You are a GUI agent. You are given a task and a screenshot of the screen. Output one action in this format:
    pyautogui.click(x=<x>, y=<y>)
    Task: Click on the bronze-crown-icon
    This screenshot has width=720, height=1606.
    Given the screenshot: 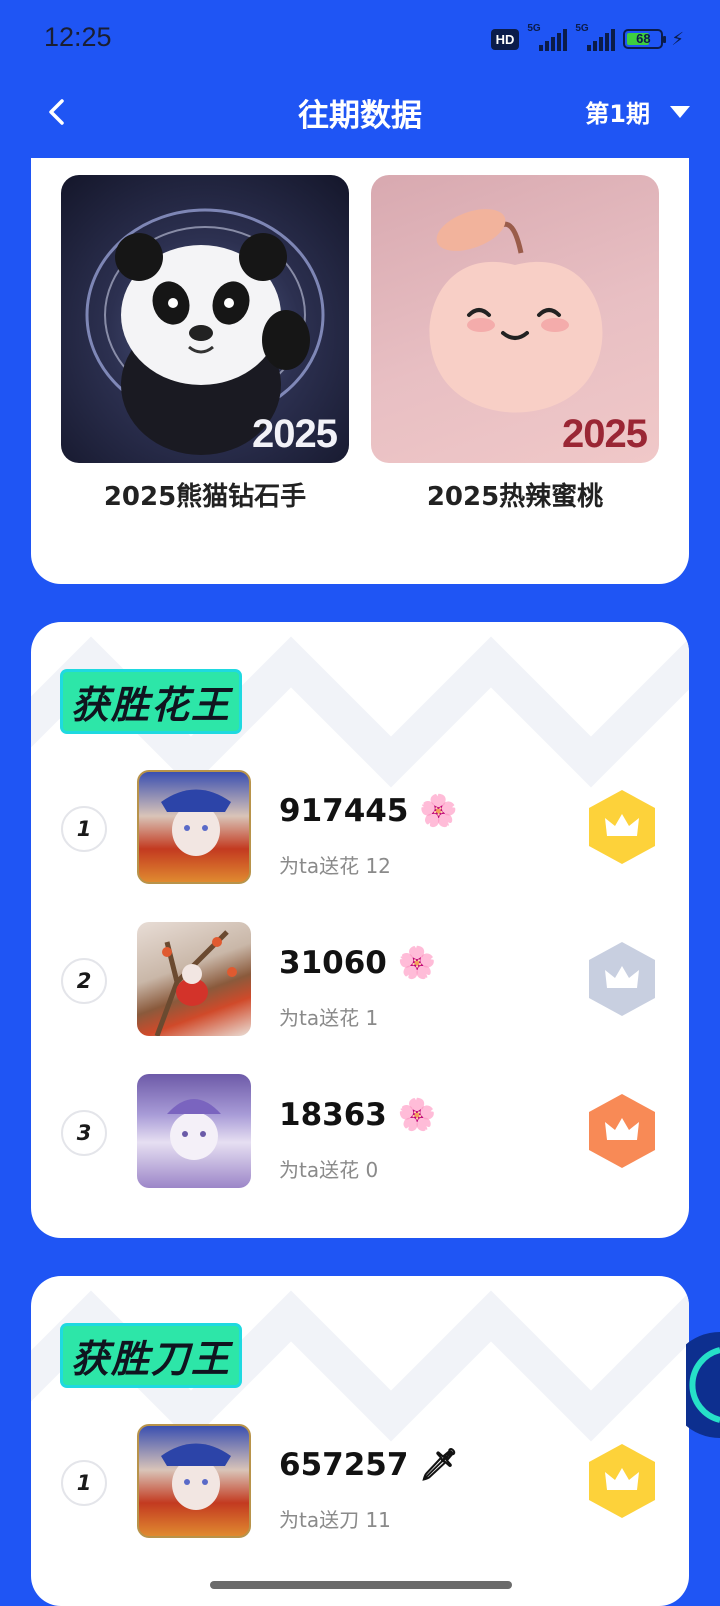 What is the action you would take?
    pyautogui.click(x=622, y=1131)
    